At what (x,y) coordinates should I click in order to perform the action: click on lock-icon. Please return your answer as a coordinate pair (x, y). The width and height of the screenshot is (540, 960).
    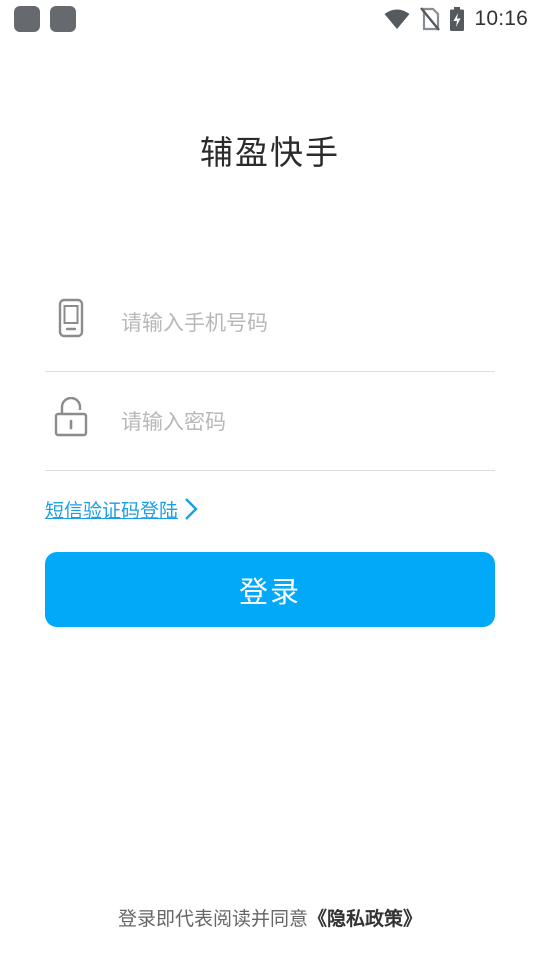
    Looking at the image, I should click on (71, 417).